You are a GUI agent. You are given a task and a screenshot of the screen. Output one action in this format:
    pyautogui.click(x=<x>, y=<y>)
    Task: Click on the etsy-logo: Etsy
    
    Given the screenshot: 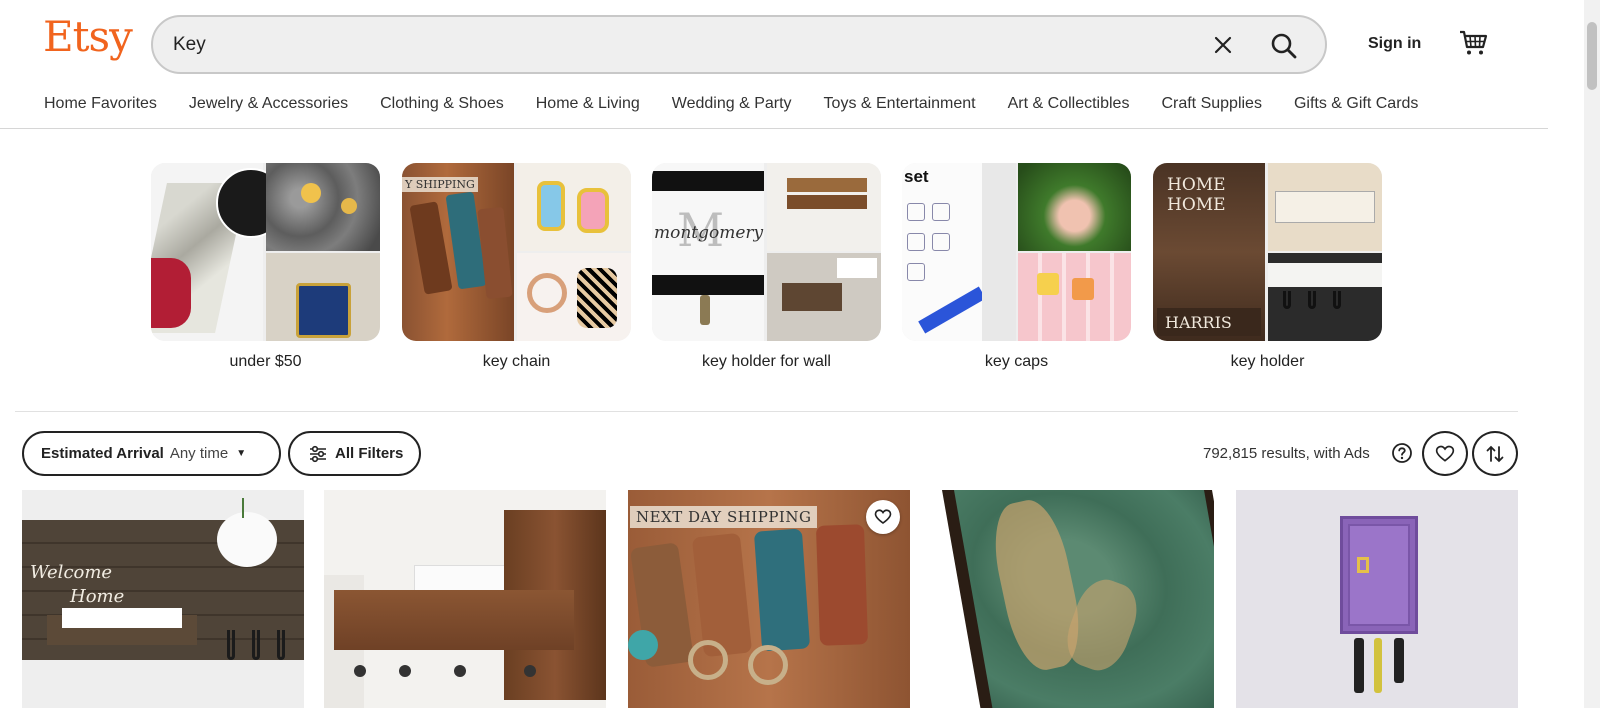 What is the action you would take?
    pyautogui.click(x=88, y=37)
    